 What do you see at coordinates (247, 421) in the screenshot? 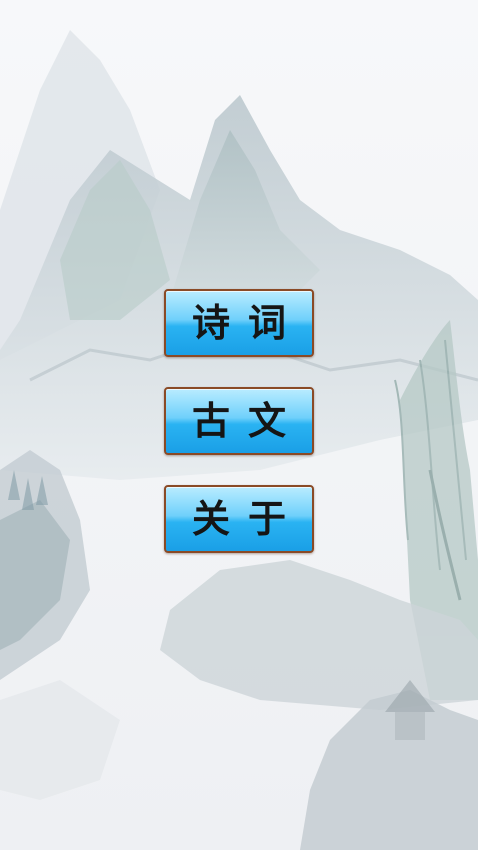
I see `prose-button-label: 古文` at bounding box center [247, 421].